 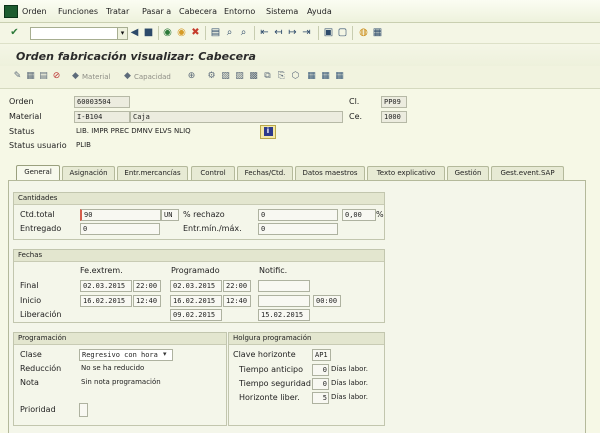 What do you see at coordinates (78, 11) in the screenshot?
I see `menu-funciones: Funciones` at bounding box center [78, 11].